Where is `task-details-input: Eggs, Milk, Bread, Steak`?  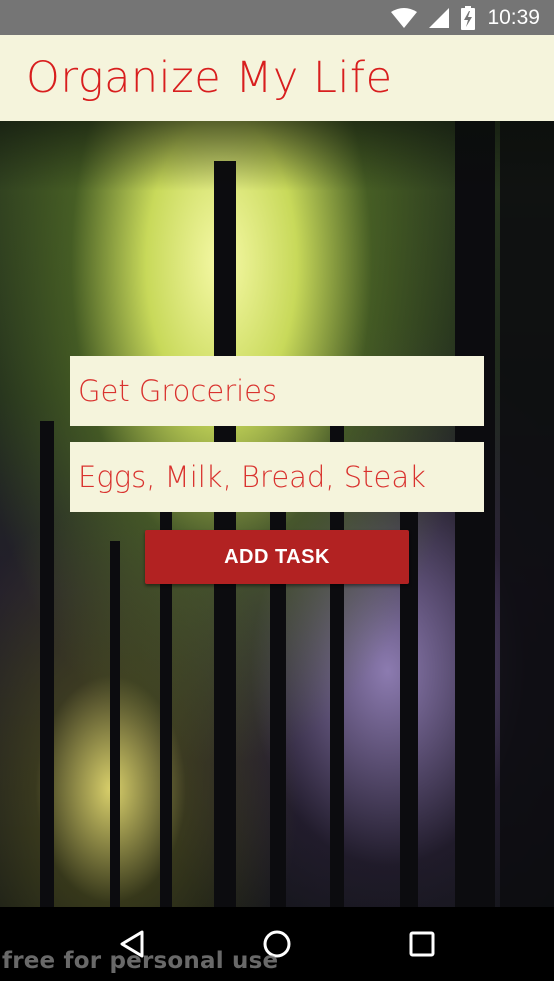 task-details-input: Eggs, Milk, Bread, Steak is located at coordinates (277, 477).